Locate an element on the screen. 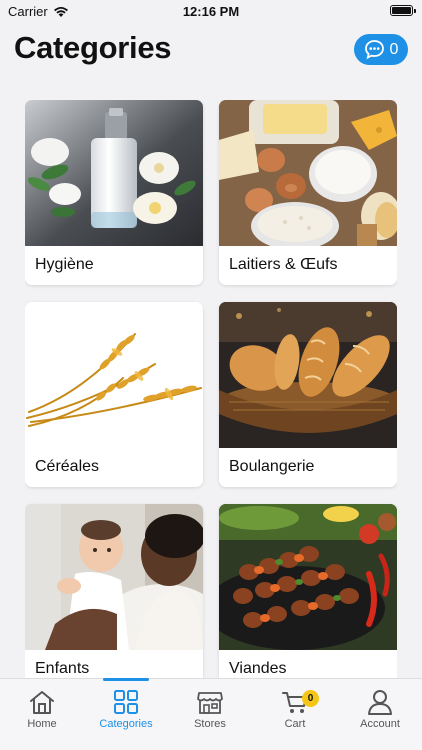 The width and height of the screenshot is (422, 750). category-label: Laitiers & Œufs is located at coordinates (283, 264).